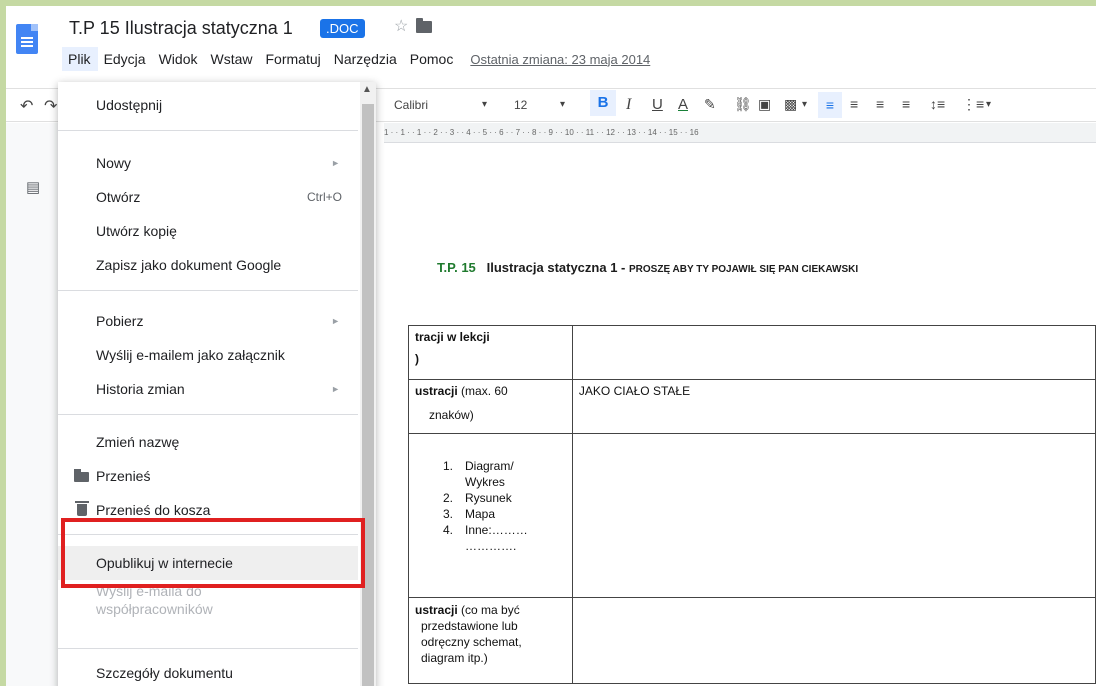 This screenshot has width=1096, height=686. Describe the element at coordinates (880, 104) in the screenshot. I see `align-right-icon: ≡` at that location.